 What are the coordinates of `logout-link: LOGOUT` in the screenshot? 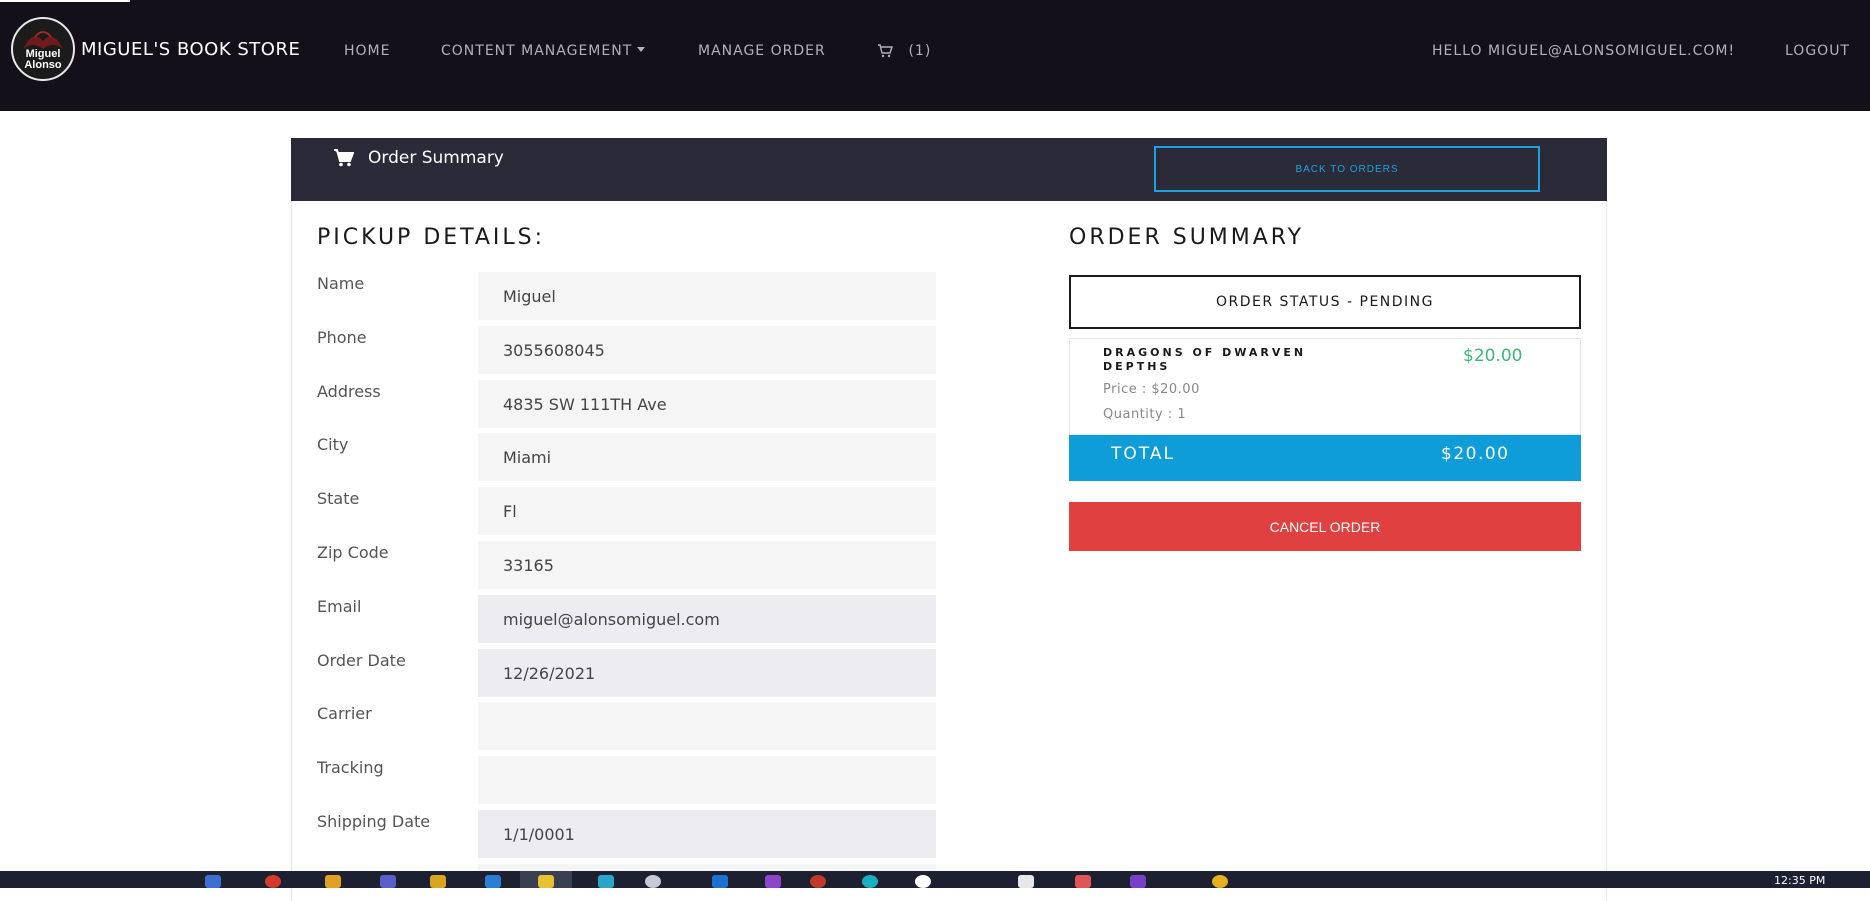 It's located at (1817, 51).